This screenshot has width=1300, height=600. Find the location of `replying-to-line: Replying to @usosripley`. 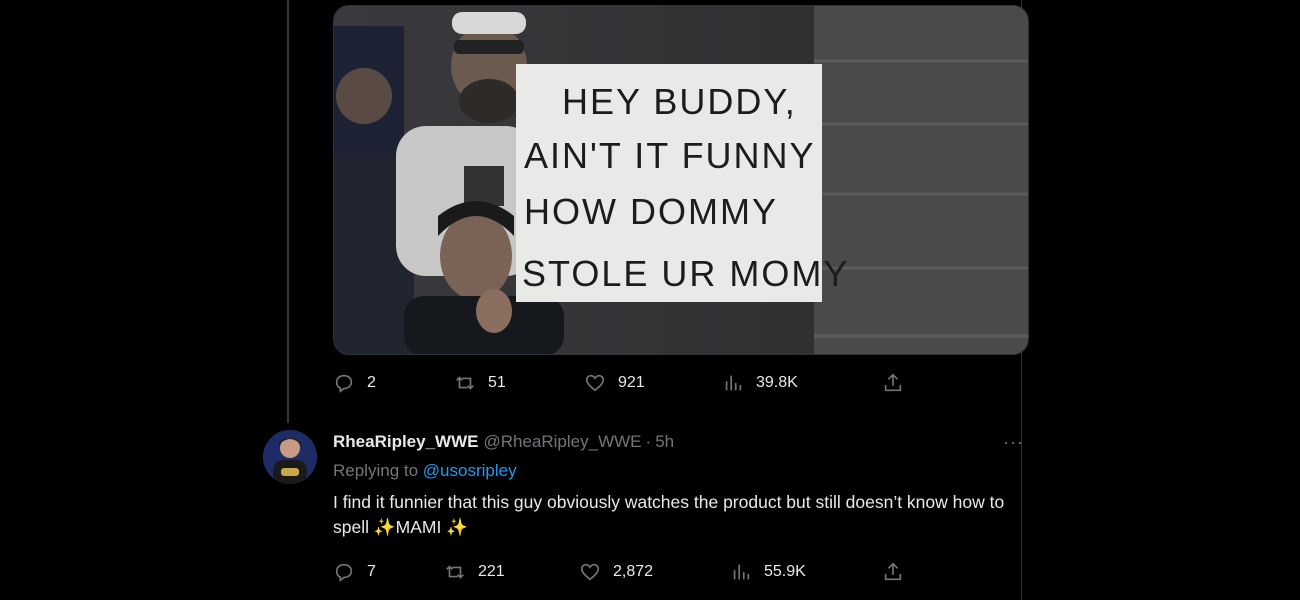

replying-to-line: Replying to @usosripley is located at coordinates (425, 471).